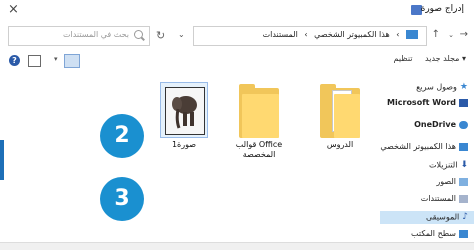 This screenshot has height=250, width=474. What do you see at coordinates (427, 102) in the screenshot?
I see `sidebar-item-word: Microsoft Word` at bounding box center [427, 102].